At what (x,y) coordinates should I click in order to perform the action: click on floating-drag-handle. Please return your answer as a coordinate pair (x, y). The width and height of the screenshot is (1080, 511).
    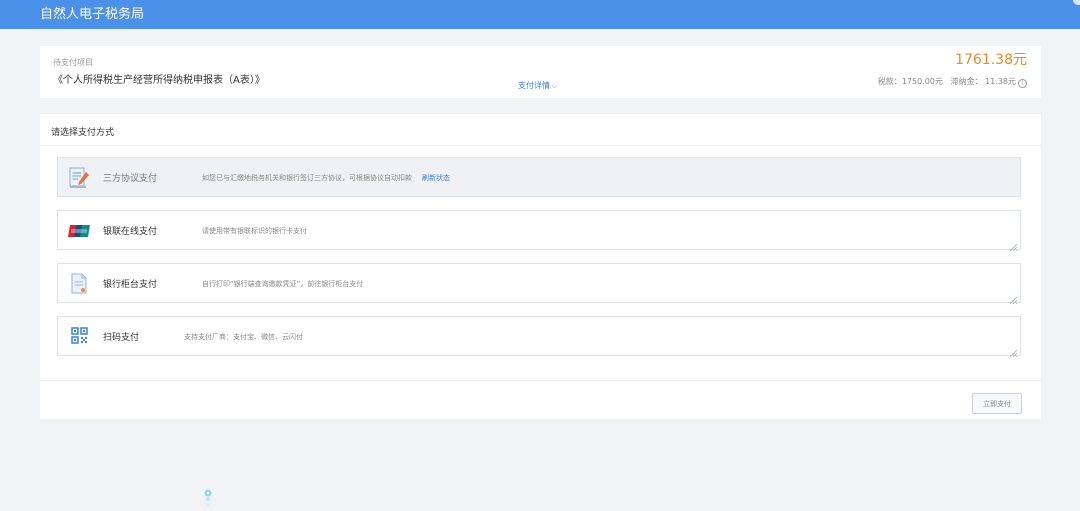
    Looking at the image, I should click on (208, 498).